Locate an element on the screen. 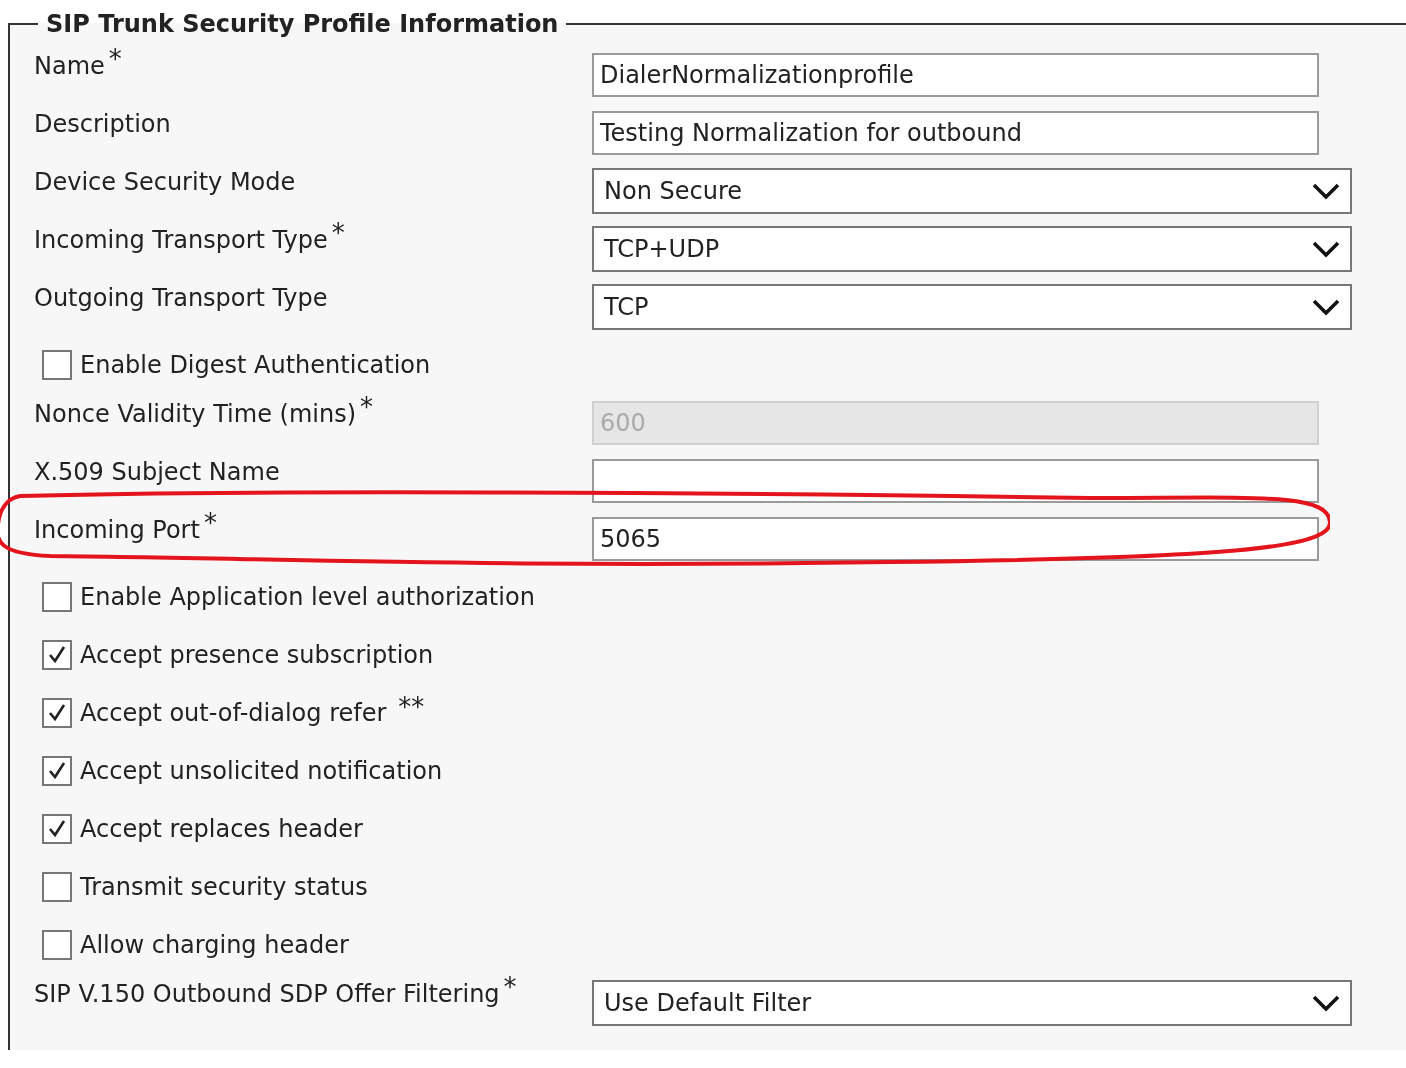  required-mark: ** is located at coordinates (411, 707).